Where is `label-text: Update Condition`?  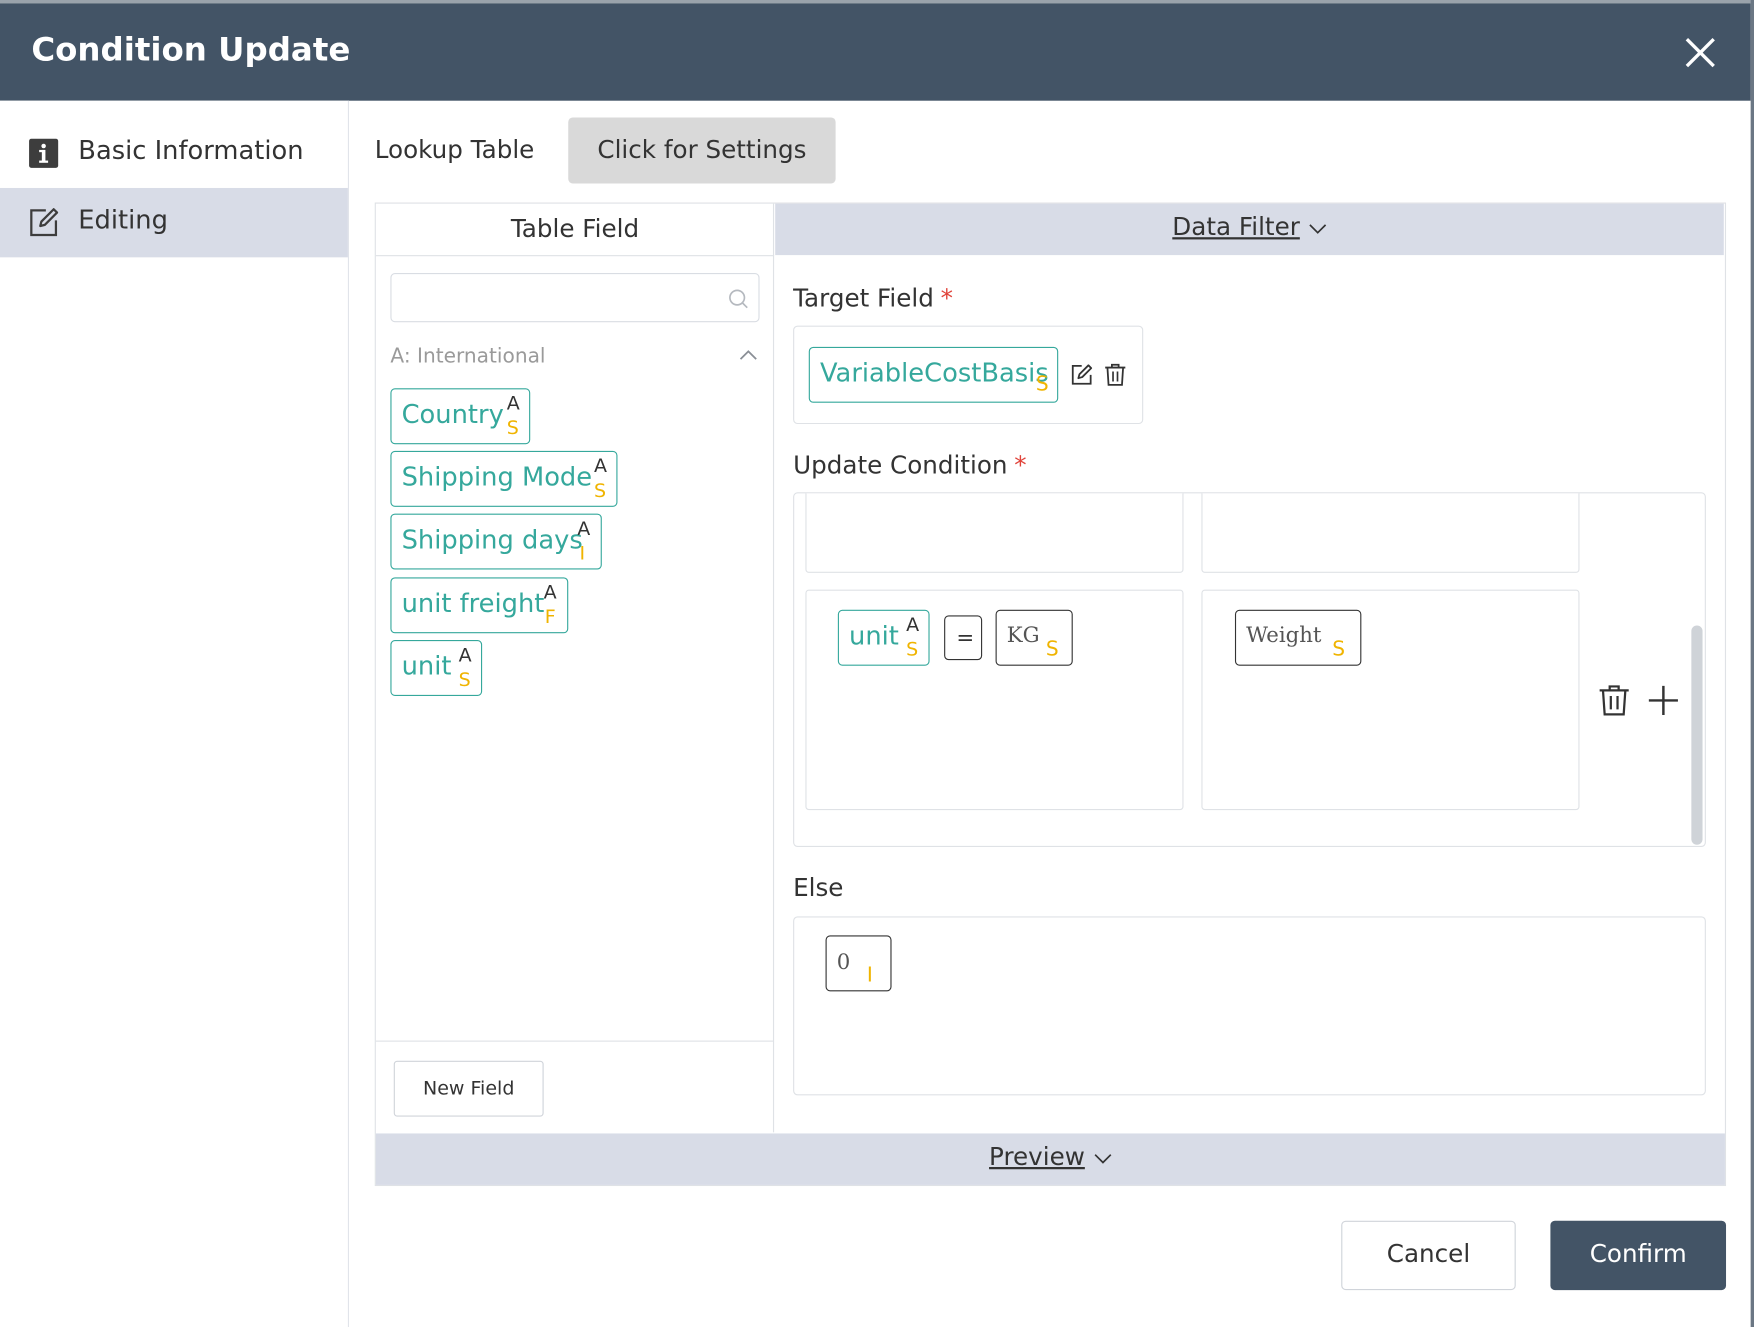 label-text: Update Condition is located at coordinates (900, 466).